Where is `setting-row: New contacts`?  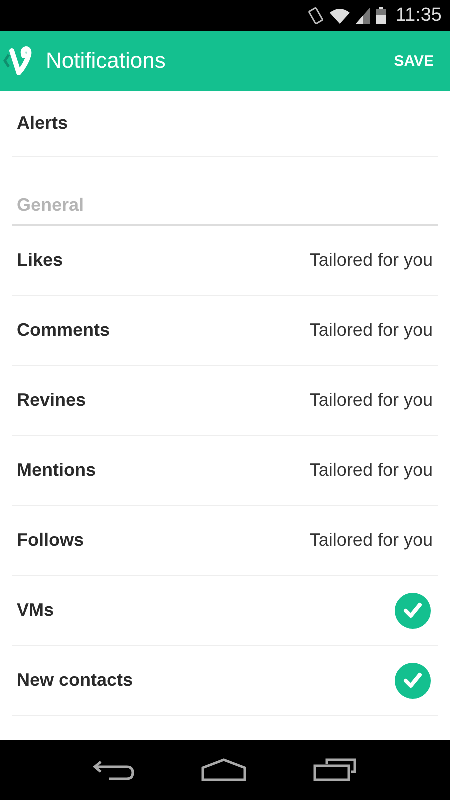 setting-row: New contacts is located at coordinates (225, 681).